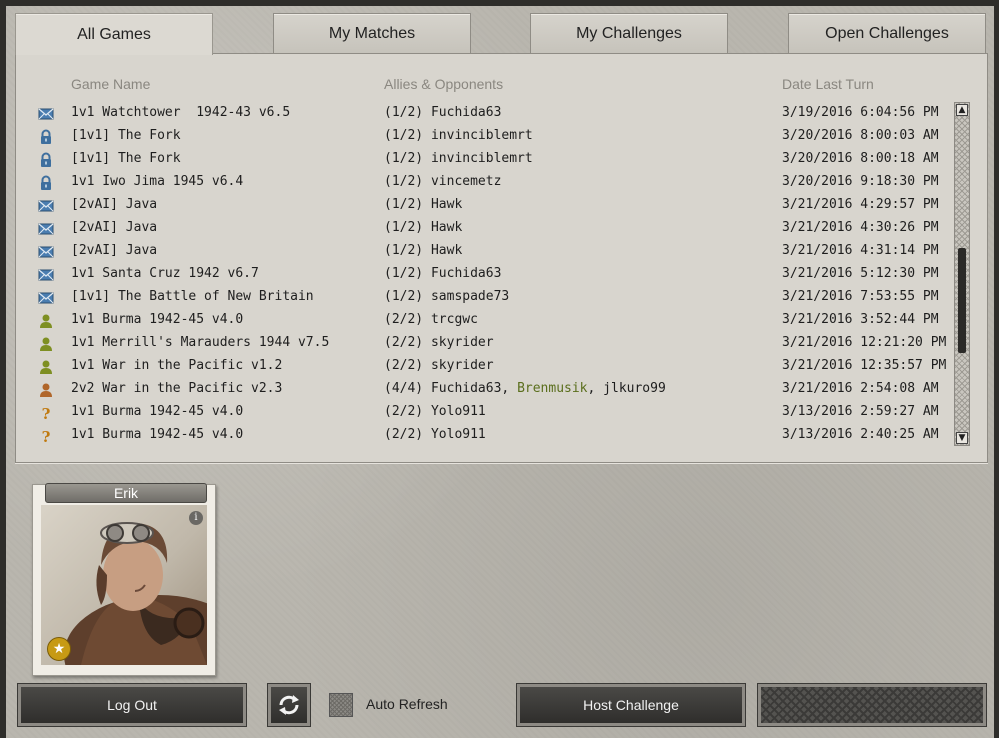 Image resolution: width=999 pixels, height=738 pixels. What do you see at coordinates (447, 296) in the screenshot?
I see `players-cell: (1/2) samspade73` at bounding box center [447, 296].